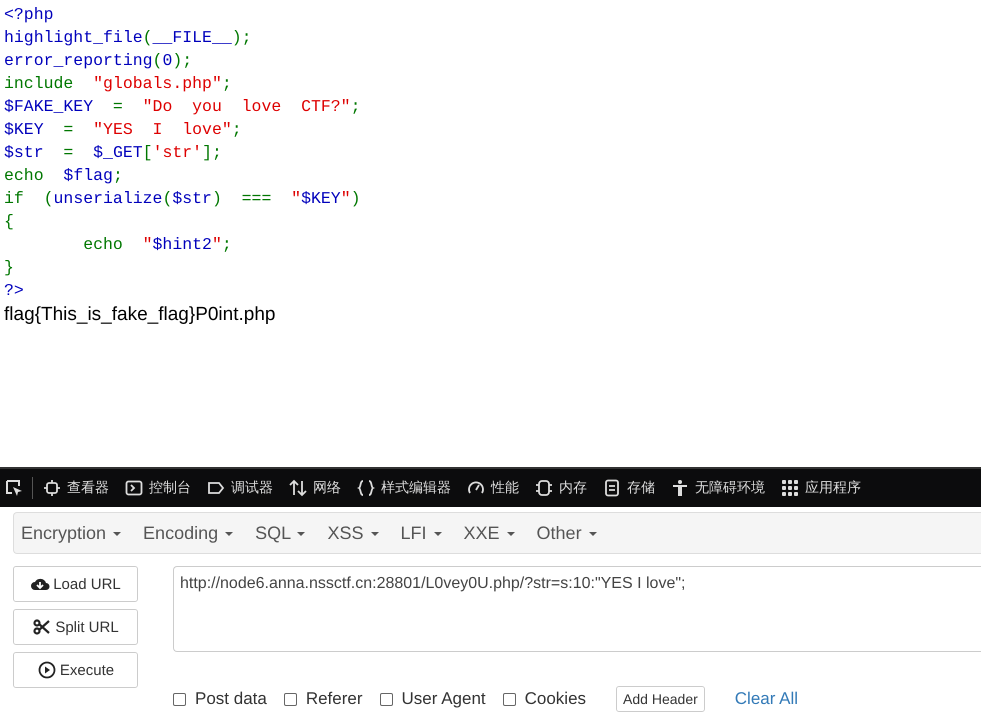 Image resolution: width=981 pixels, height=717 pixels. I want to click on code-line: ?>, so click(14, 291).